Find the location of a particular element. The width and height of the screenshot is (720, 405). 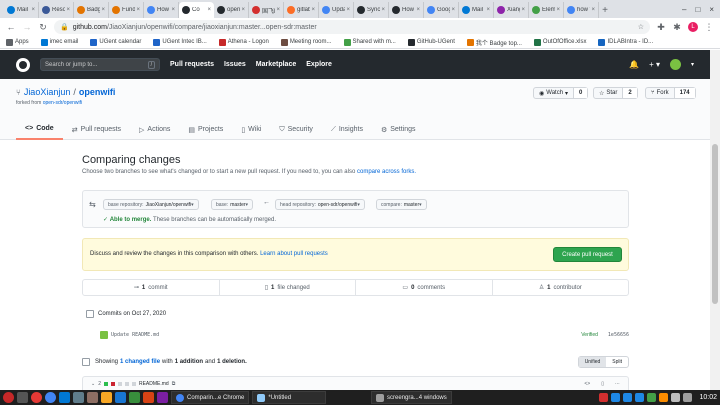

folder-icon is located at coordinates (106, 397).